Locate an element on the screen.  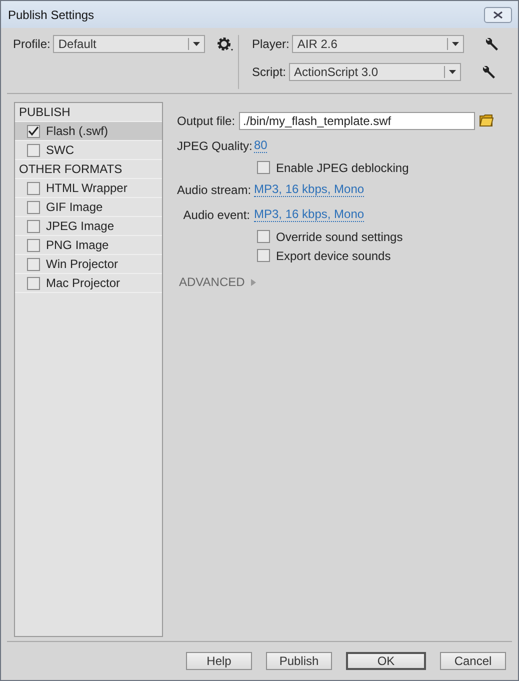
output-file-field: ./bin/my_flash_template.swf is located at coordinates (357, 121).